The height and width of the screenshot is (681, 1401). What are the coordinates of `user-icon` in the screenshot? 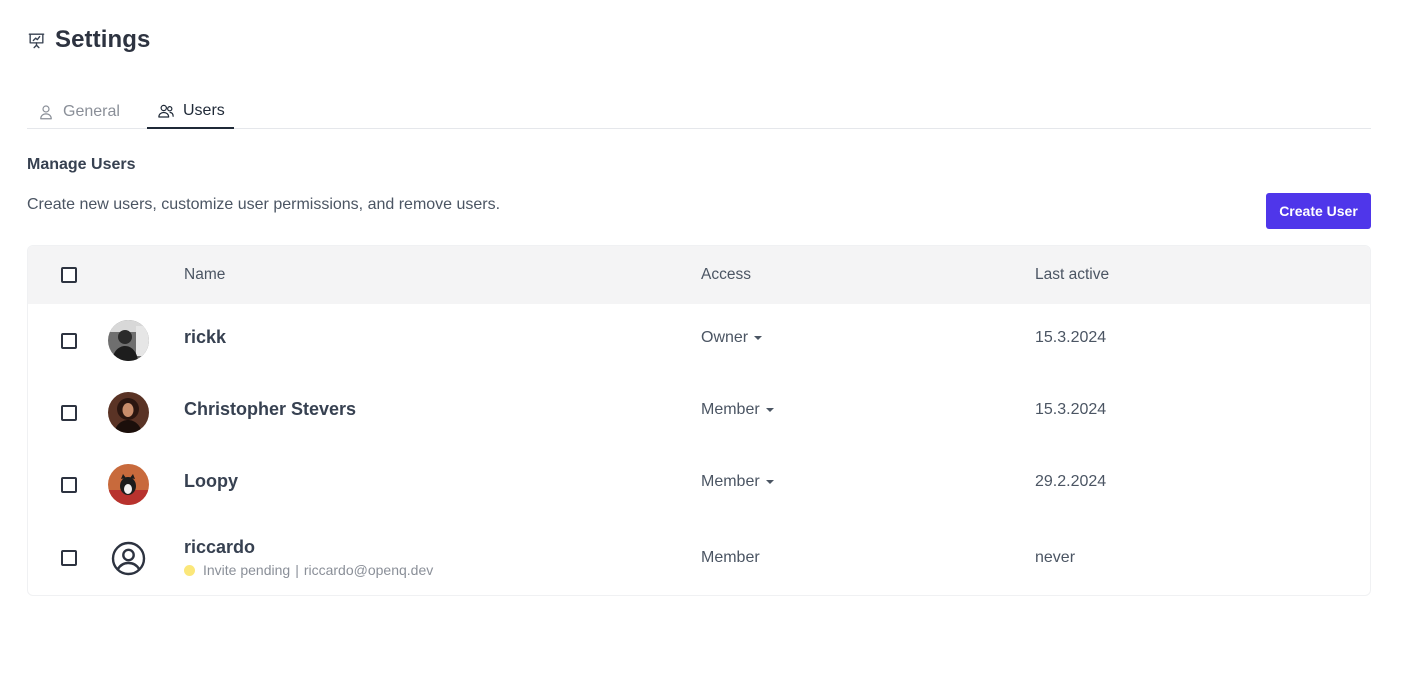 It's located at (46, 112).